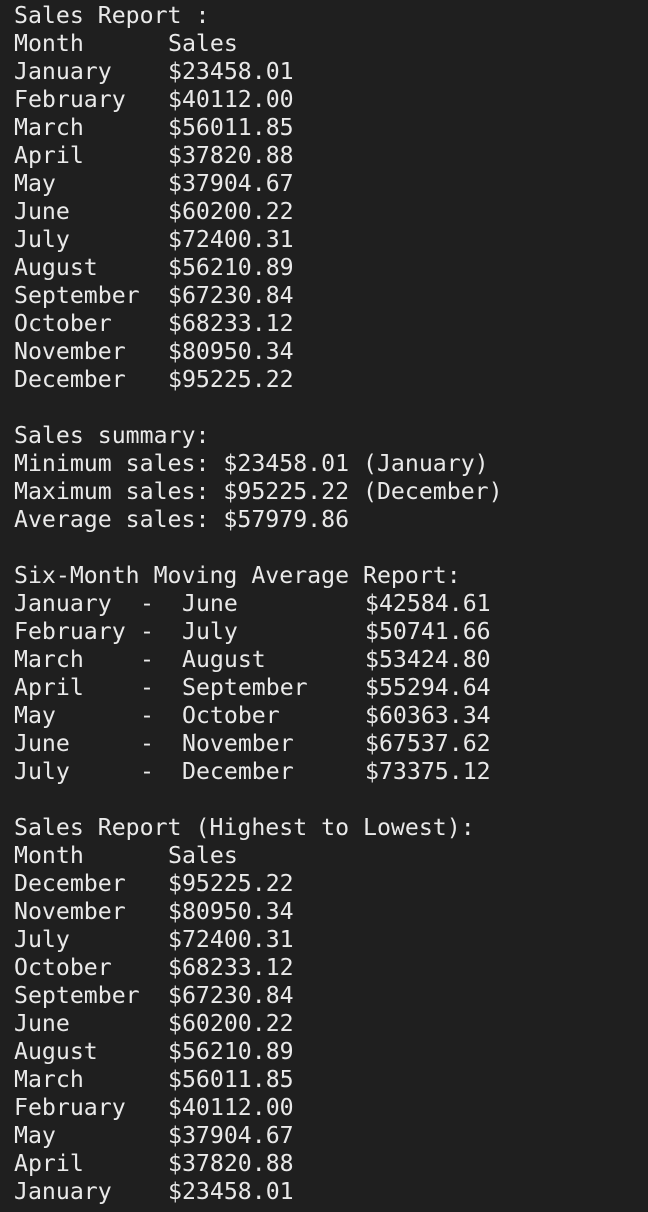 This screenshot has width=648, height=1212. I want to click on range-to: July, so click(210, 631).